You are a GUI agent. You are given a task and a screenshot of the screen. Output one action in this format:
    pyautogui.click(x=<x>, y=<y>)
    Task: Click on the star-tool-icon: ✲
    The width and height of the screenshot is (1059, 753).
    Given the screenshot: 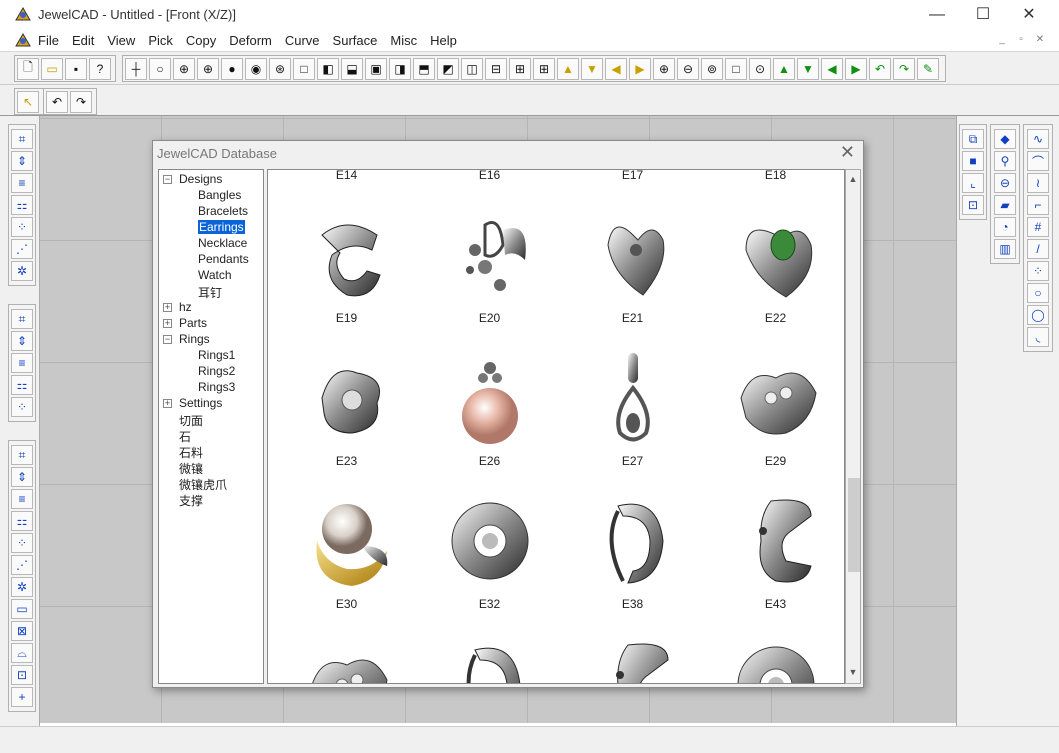 What is the action you would take?
    pyautogui.click(x=22, y=271)
    